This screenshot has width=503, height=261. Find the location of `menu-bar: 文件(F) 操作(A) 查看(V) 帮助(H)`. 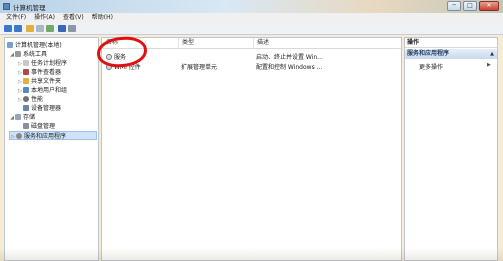

menu-bar: 文件(F) 操作(A) 查看(V) 帮助(H) is located at coordinates (251, 18).